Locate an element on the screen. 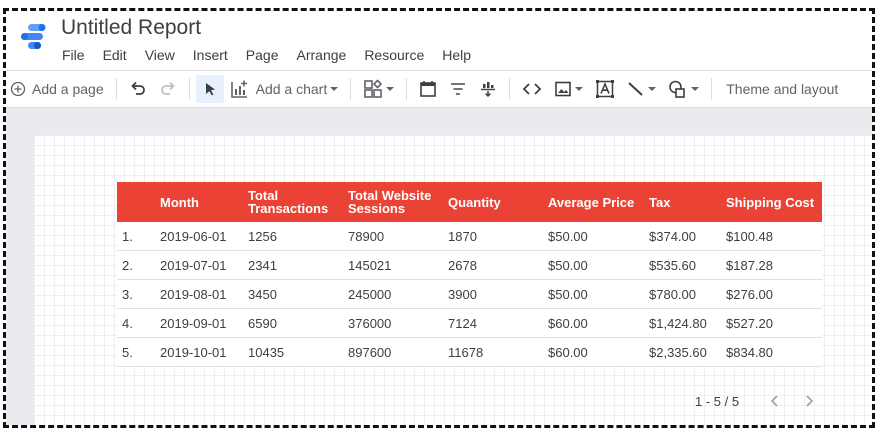 This screenshot has height=434, width=880. next-page-button is located at coordinates (809, 401).